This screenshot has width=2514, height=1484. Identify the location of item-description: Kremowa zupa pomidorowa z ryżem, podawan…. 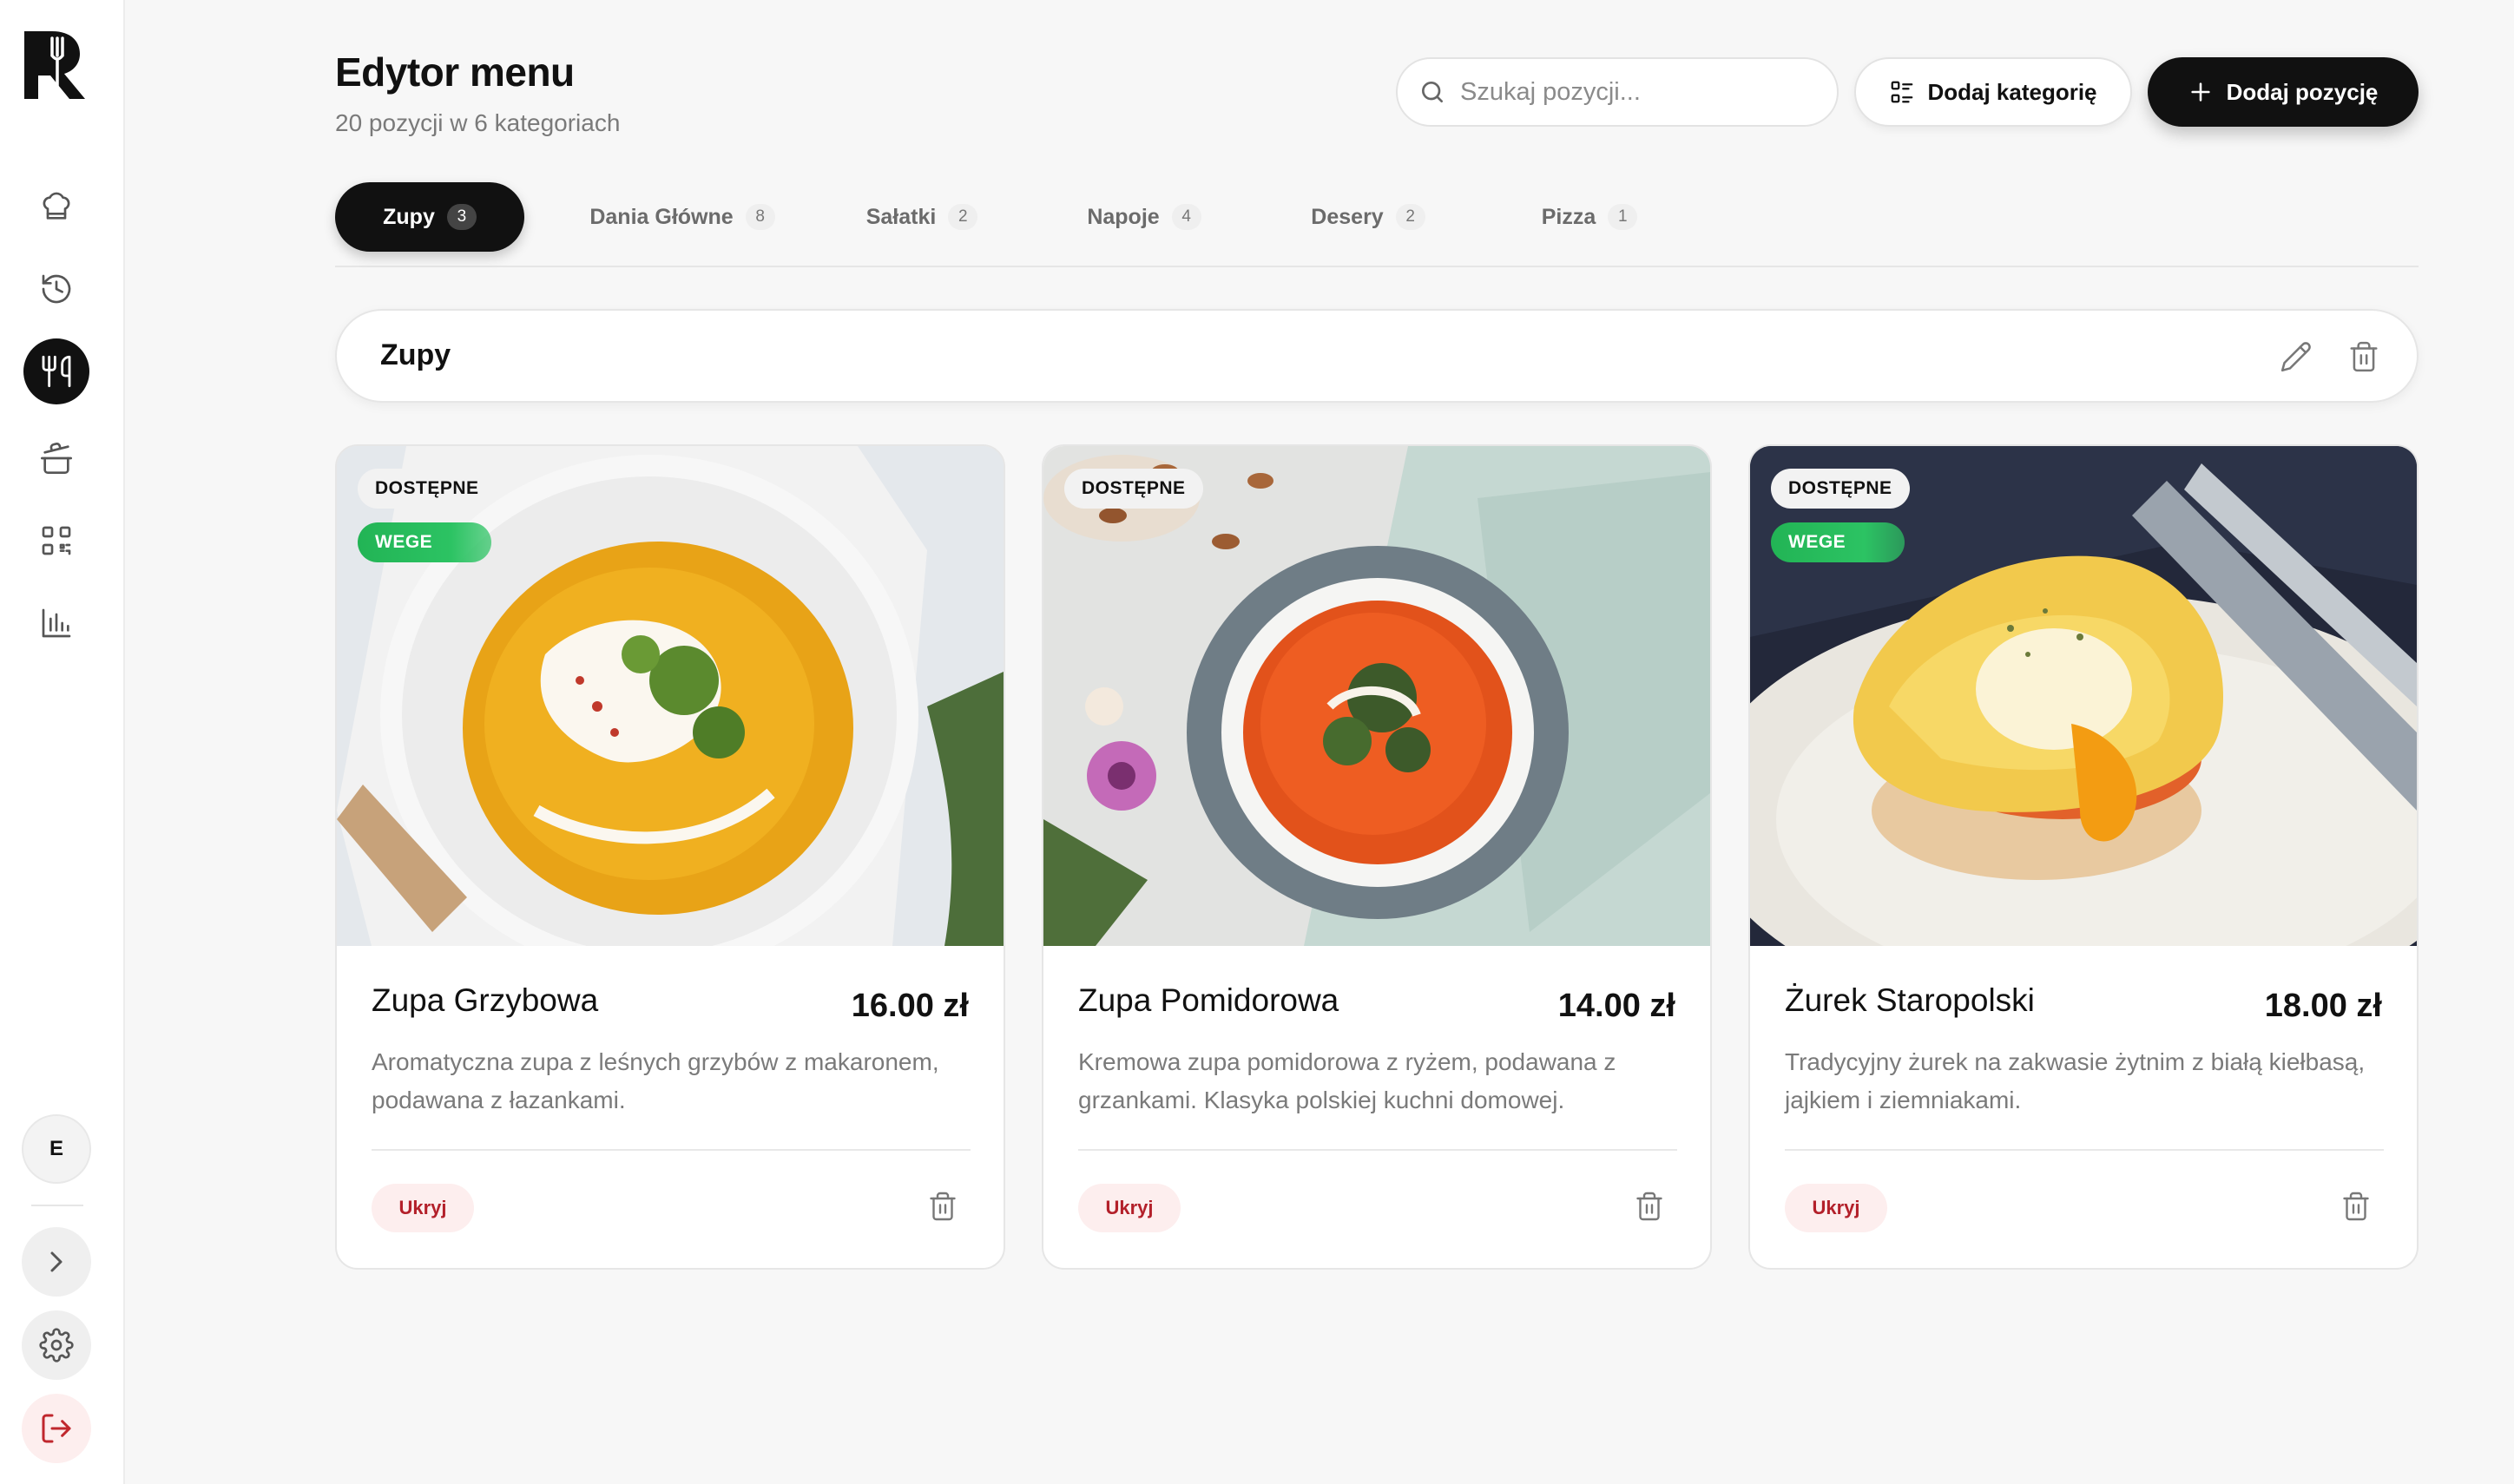
(1347, 1080).